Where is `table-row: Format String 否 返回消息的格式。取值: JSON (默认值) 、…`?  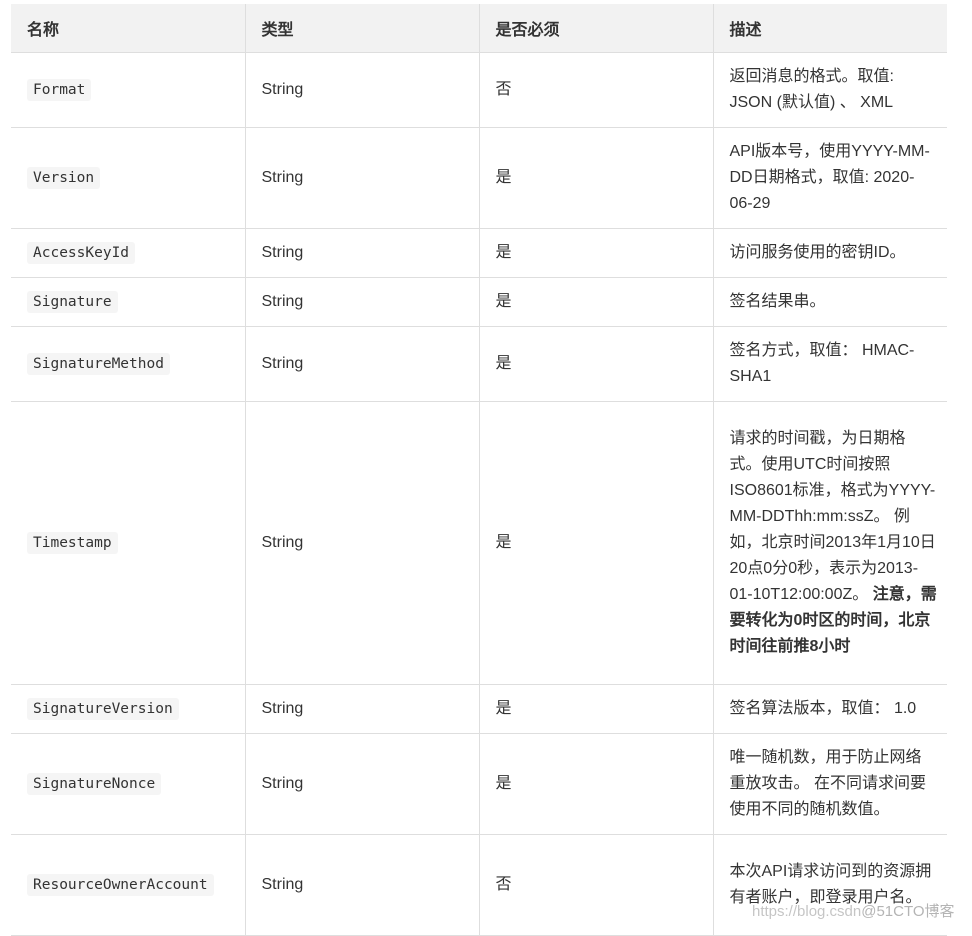 table-row: Format String 否 返回消息的格式。取值: JSON (默认值) 、… is located at coordinates (479, 90).